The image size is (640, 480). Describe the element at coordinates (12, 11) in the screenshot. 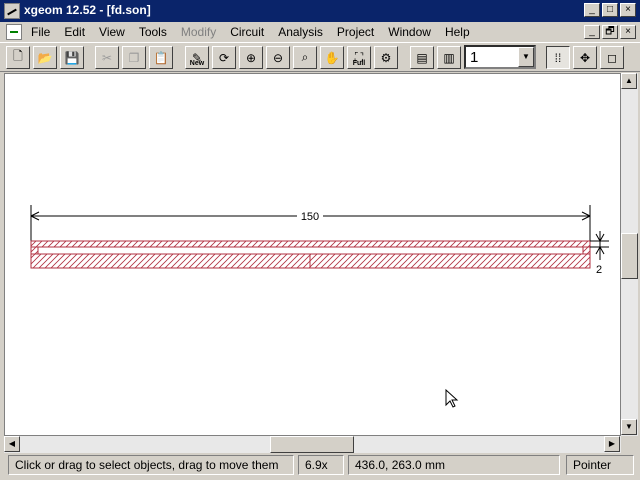

I see `app-icon` at that location.